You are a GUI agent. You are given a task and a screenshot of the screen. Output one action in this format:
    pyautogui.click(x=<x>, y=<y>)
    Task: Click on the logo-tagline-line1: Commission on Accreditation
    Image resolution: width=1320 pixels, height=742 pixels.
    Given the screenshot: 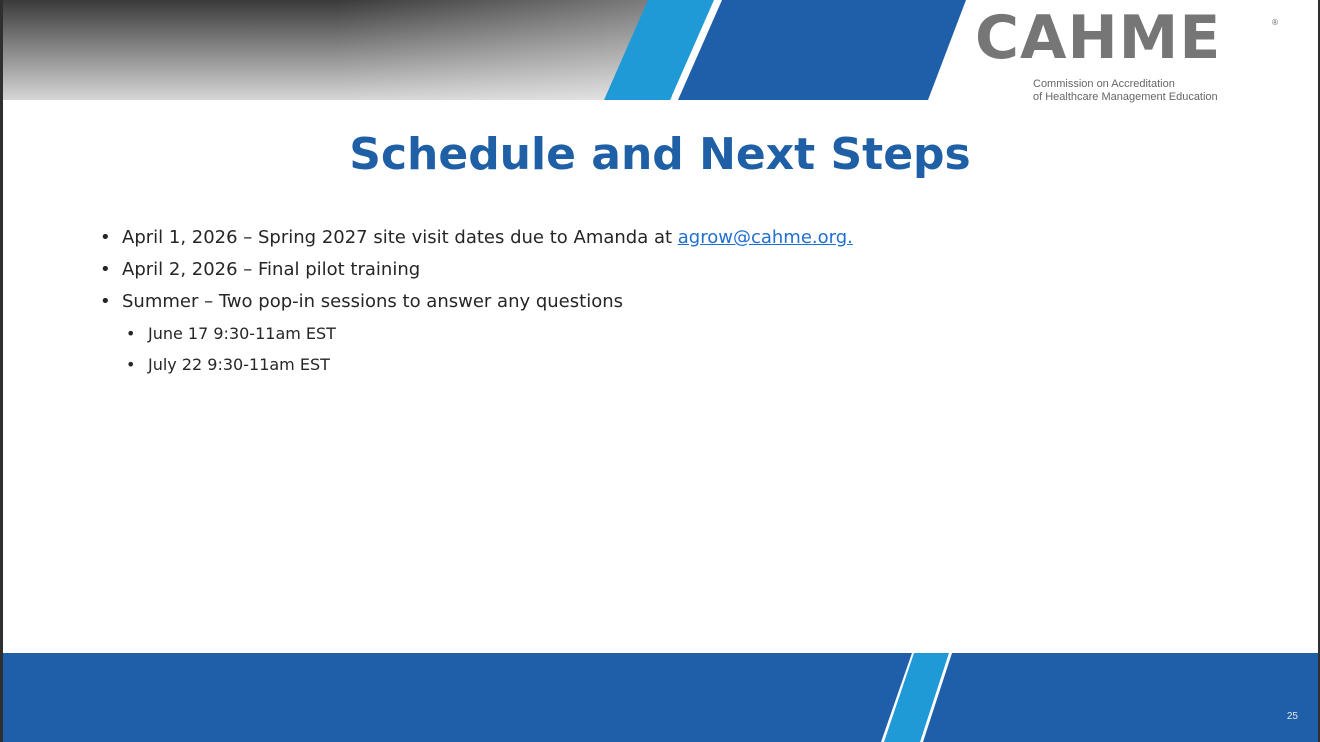 What is the action you would take?
    pyautogui.click(x=1104, y=84)
    